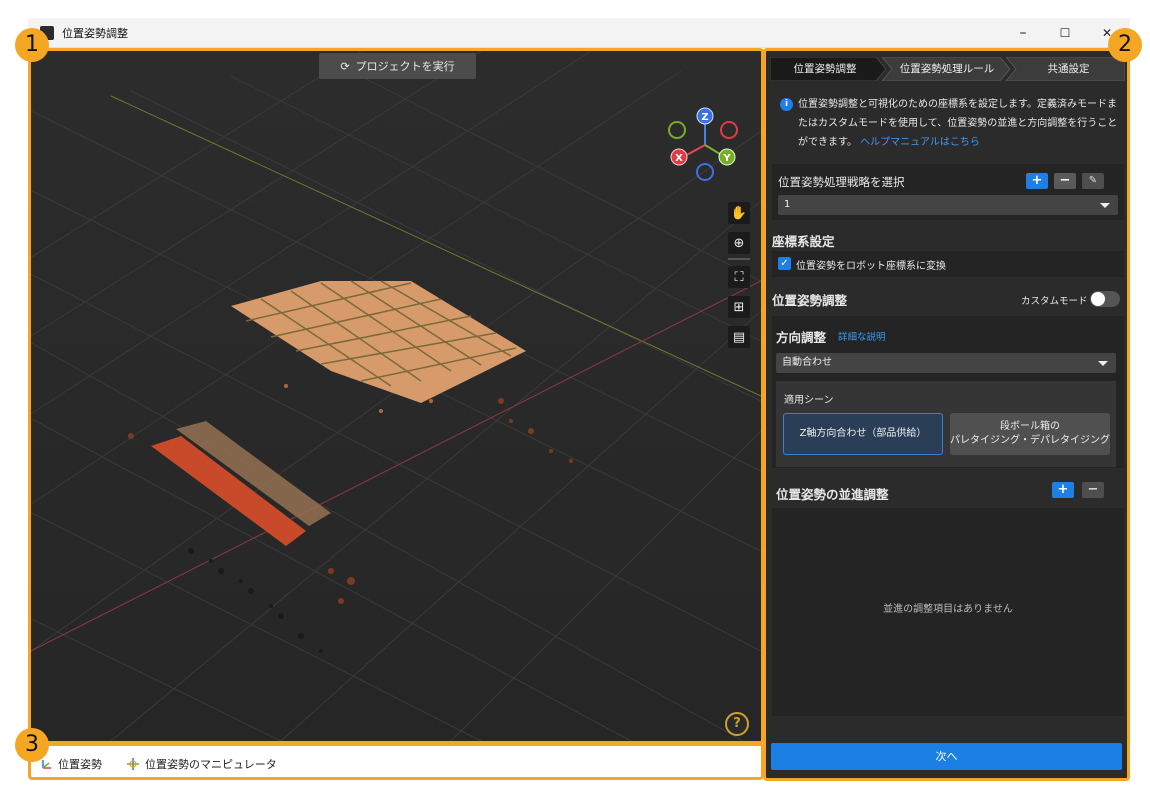  What do you see at coordinates (1065, 33) in the screenshot?
I see `maximize-button: ☐` at bounding box center [1065, 33].